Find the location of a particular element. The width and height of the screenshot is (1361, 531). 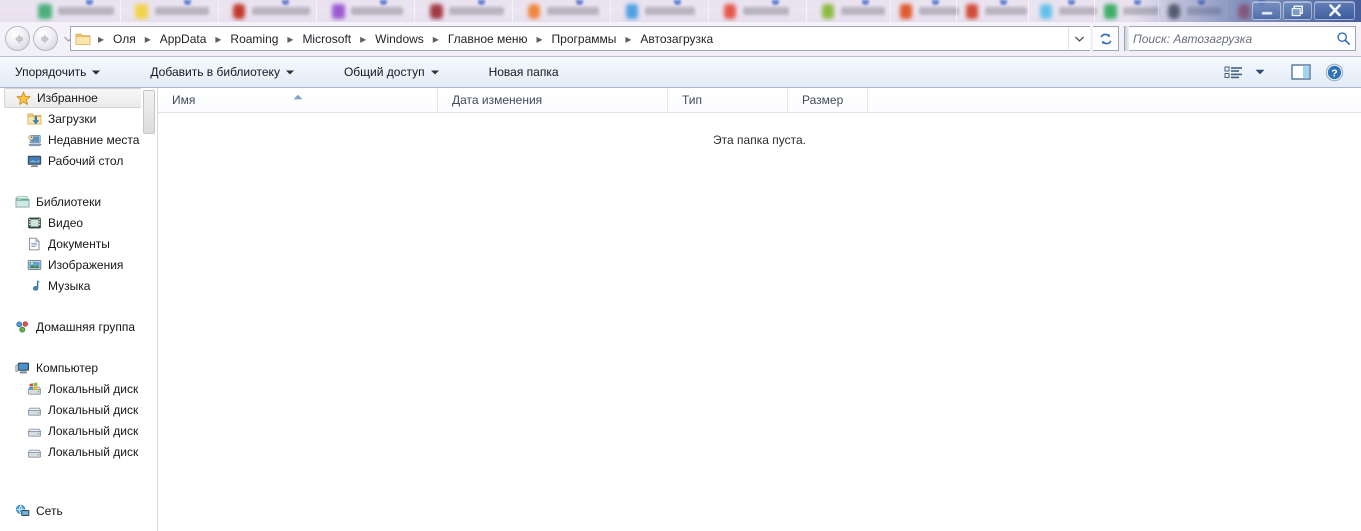

sidebar-item-drive-f: Локальный диск (F: is located at coordinates (78, 451).